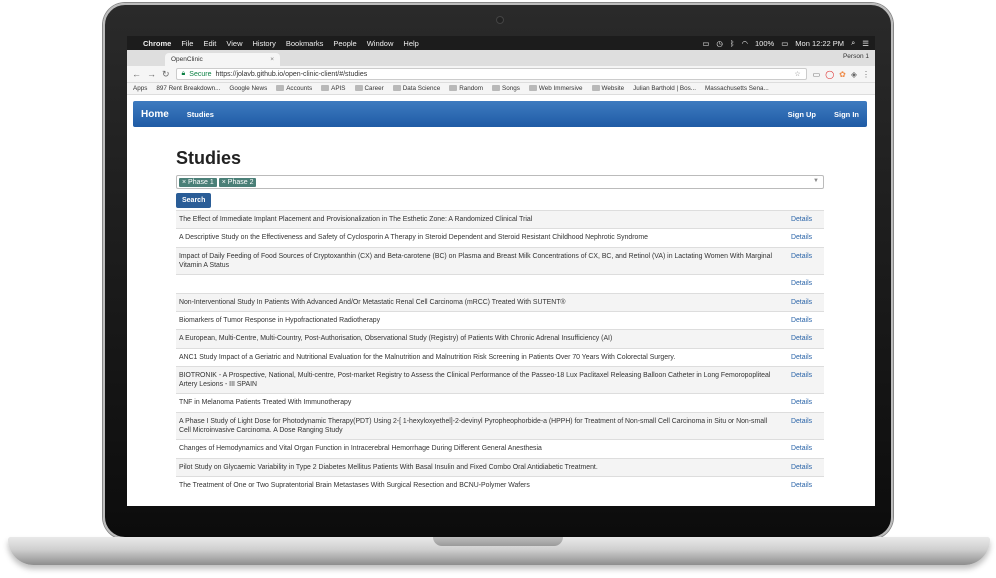  What do you see at coordinates (201, 182) in the screenshot?
I see `filter-tag-label: Phase 1` at bounding box center [201, 182].